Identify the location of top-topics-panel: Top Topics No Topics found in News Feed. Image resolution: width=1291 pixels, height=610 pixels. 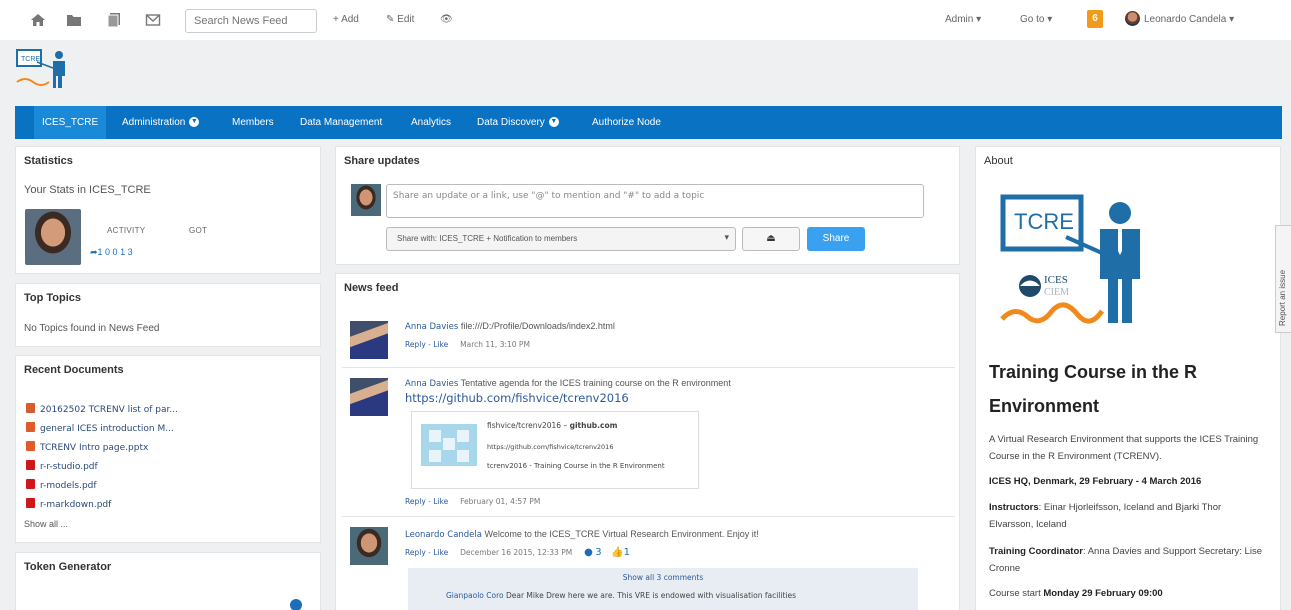
(168, 315).